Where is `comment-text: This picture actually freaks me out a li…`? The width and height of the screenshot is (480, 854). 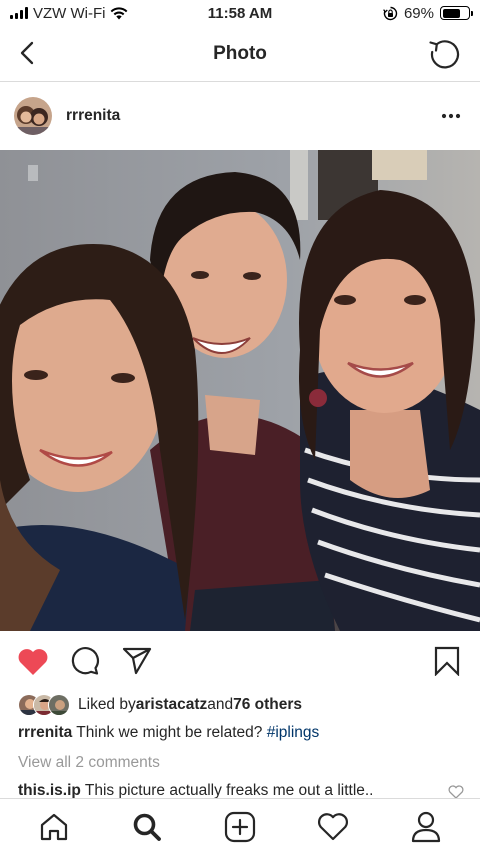 comment-text: This picture actually freaks me out a li… is located at coordinates (227, 790).